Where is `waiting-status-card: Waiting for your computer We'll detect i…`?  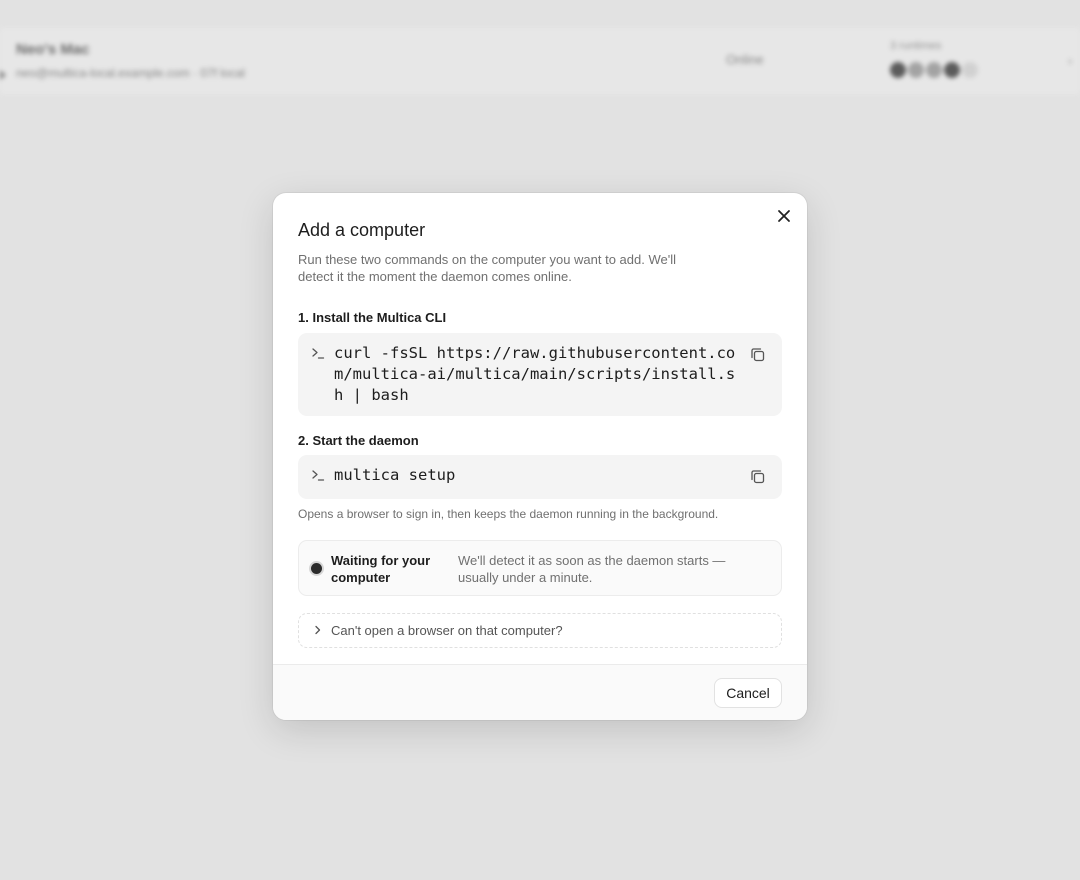 waiting-status-card: Waiting for your computer We'll detect i… is located at coordinates (540, 568).